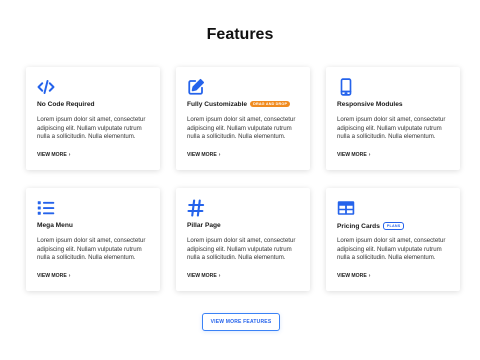 The width and height of the screenshot is (480, 360). What do you see at coordinates (241, 322) in the screenshot?
I see `view-more-features-button: VIEW MORE FEATURES` at bounding box center [241, 322].